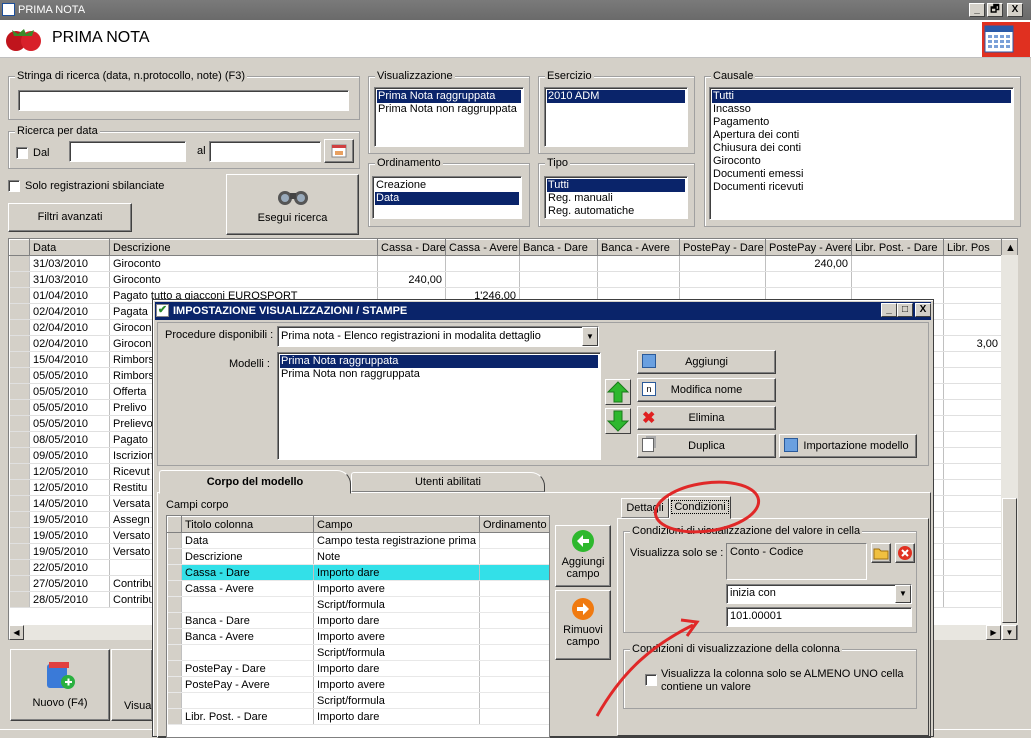 The image size is (1031, 738). I want to click on tipo-list: Tutti Reg. manuali Reg. automatiche, so click(616, 197).